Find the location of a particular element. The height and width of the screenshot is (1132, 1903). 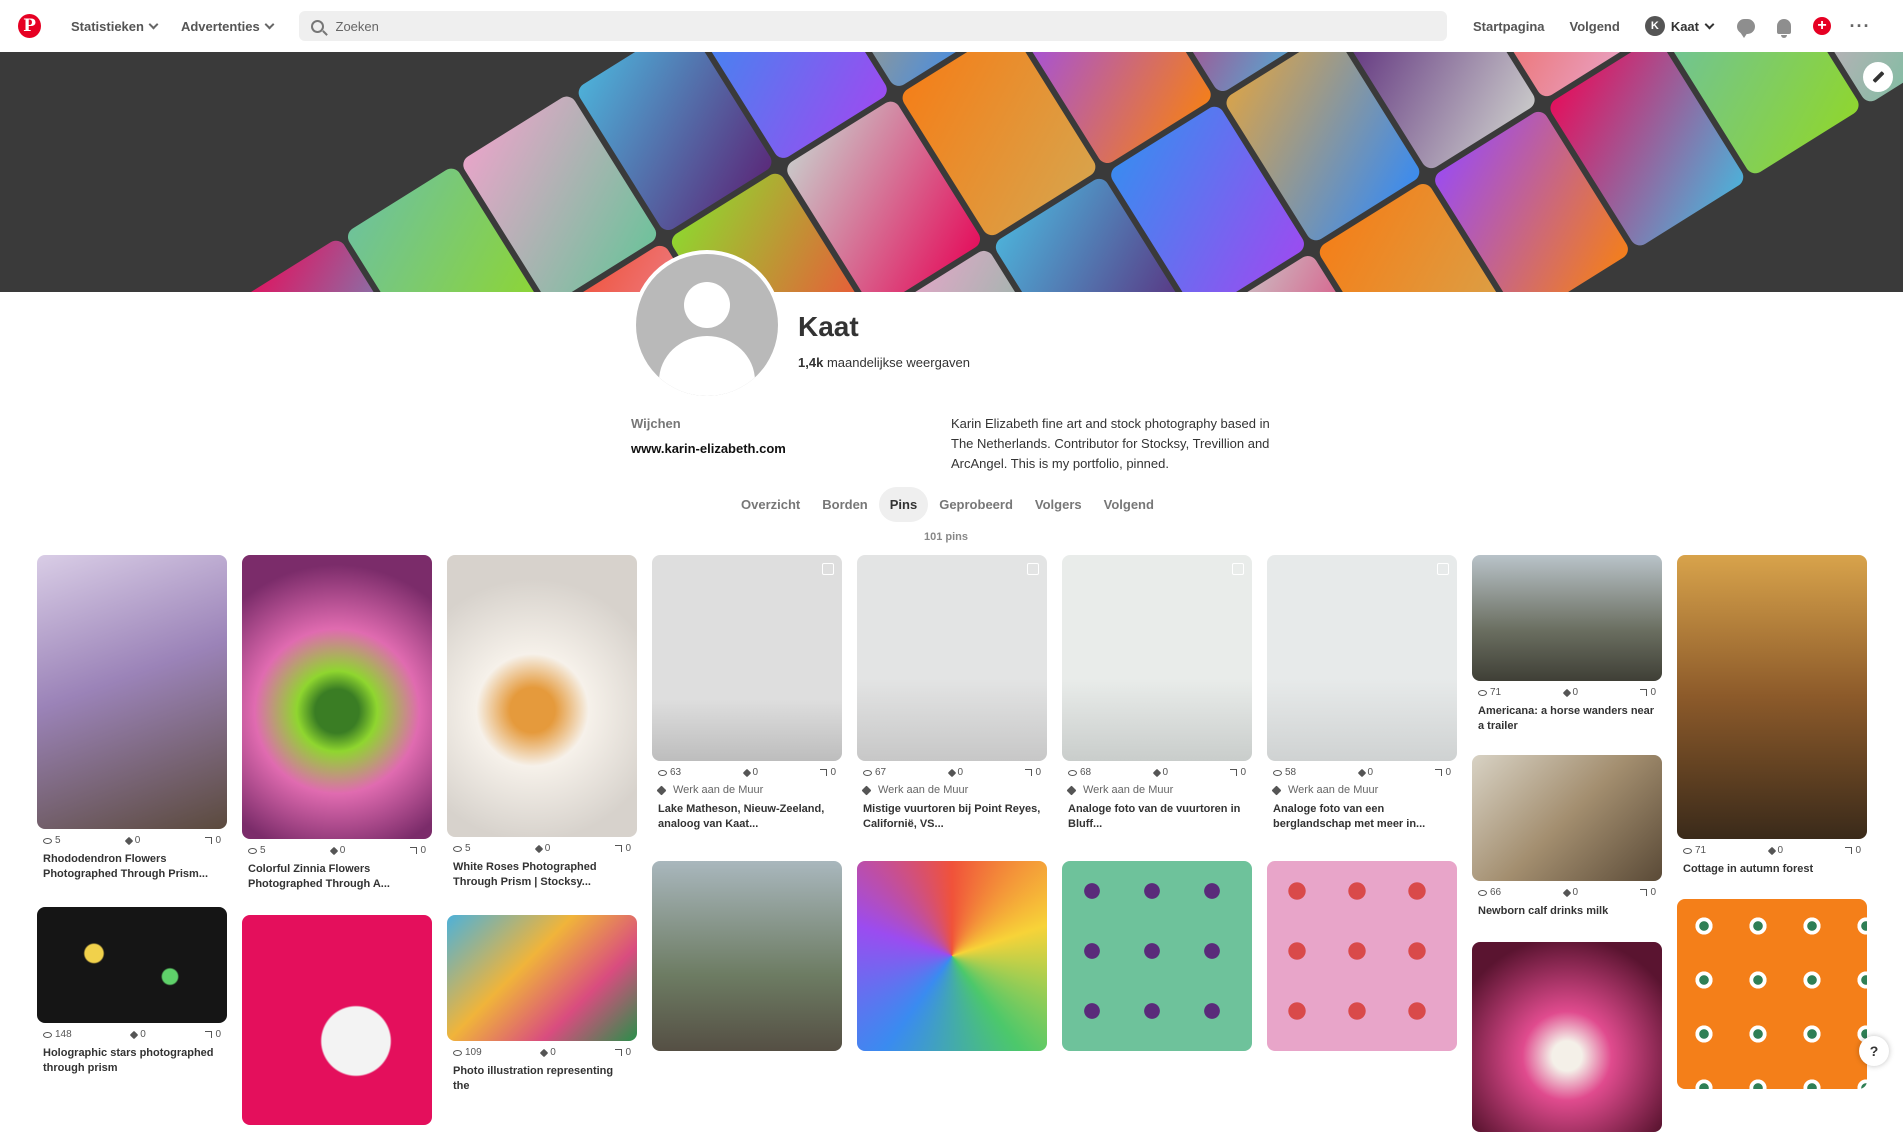

chat-bubble-icon is located at coordinates (1746, 26).